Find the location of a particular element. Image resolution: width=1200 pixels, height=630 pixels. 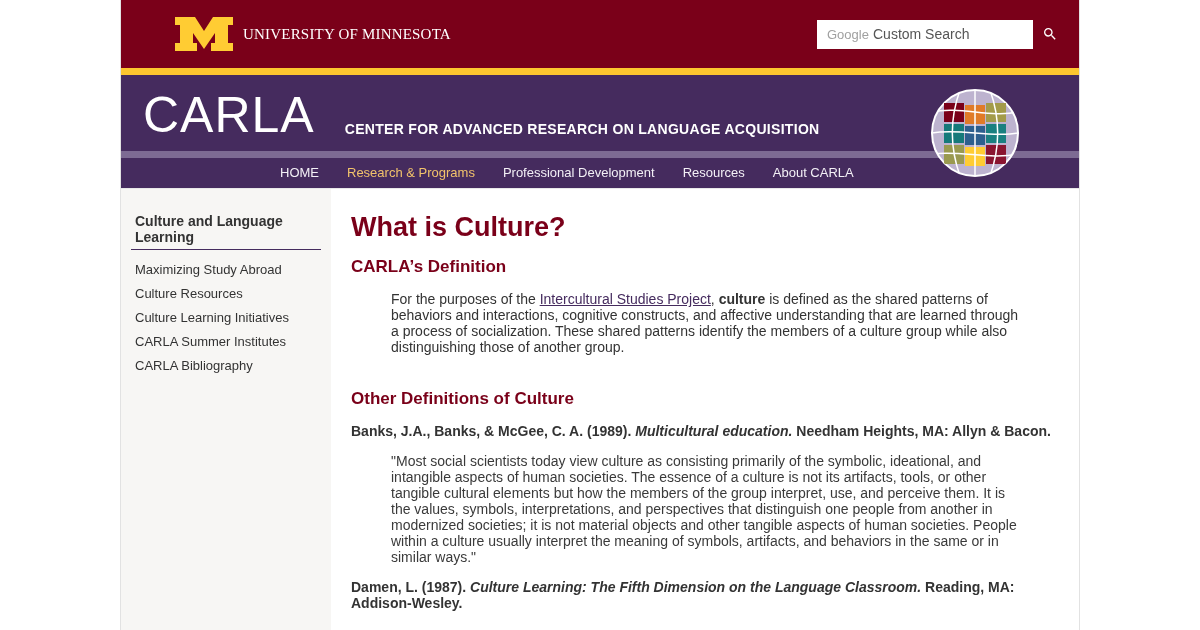

nav-link: Research & Programs is located at coordinates (411, 173).